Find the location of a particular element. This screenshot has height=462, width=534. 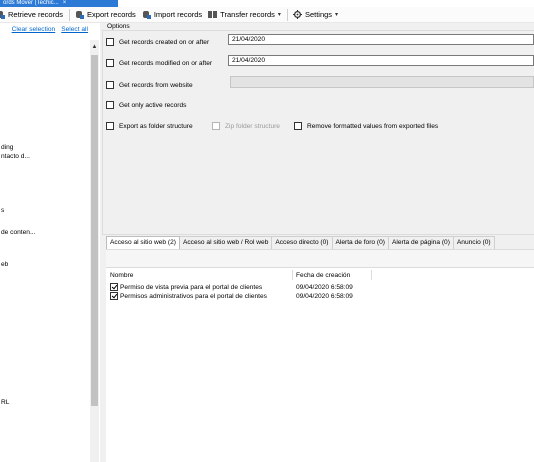

settings-button: Settings ▾ is located at coordinates (315, 14).